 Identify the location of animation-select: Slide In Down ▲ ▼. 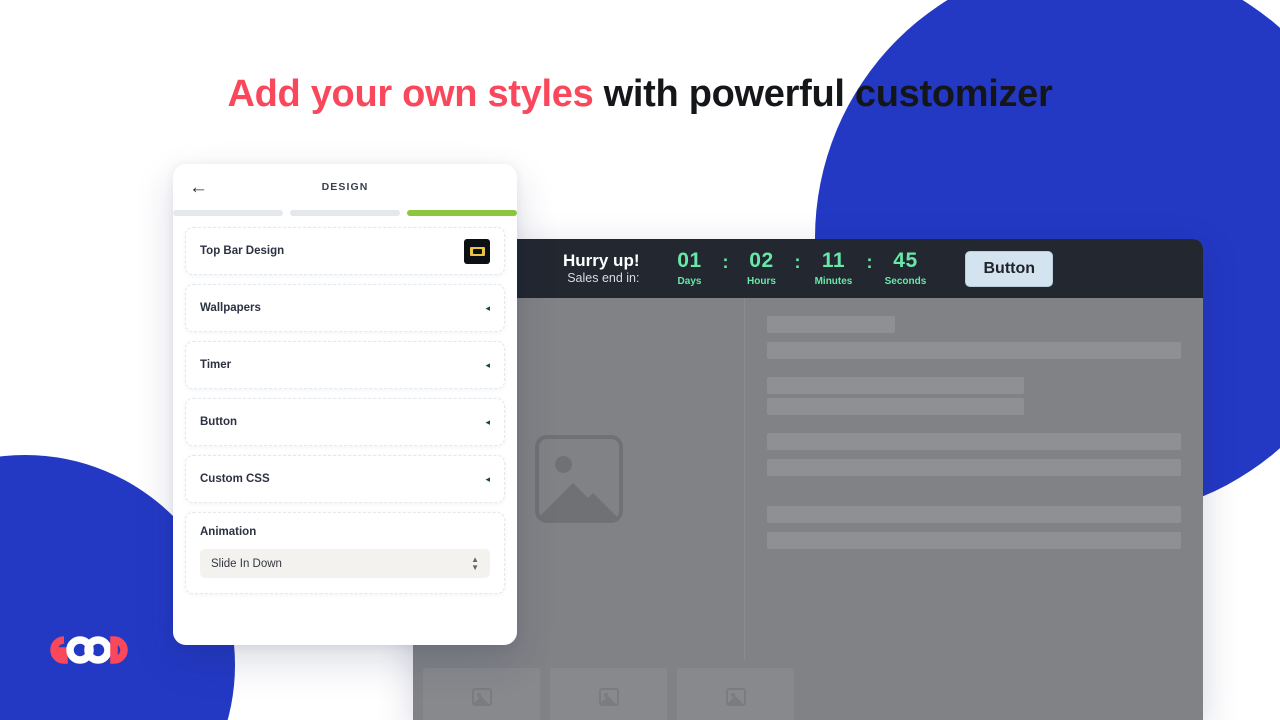
(345, 563).